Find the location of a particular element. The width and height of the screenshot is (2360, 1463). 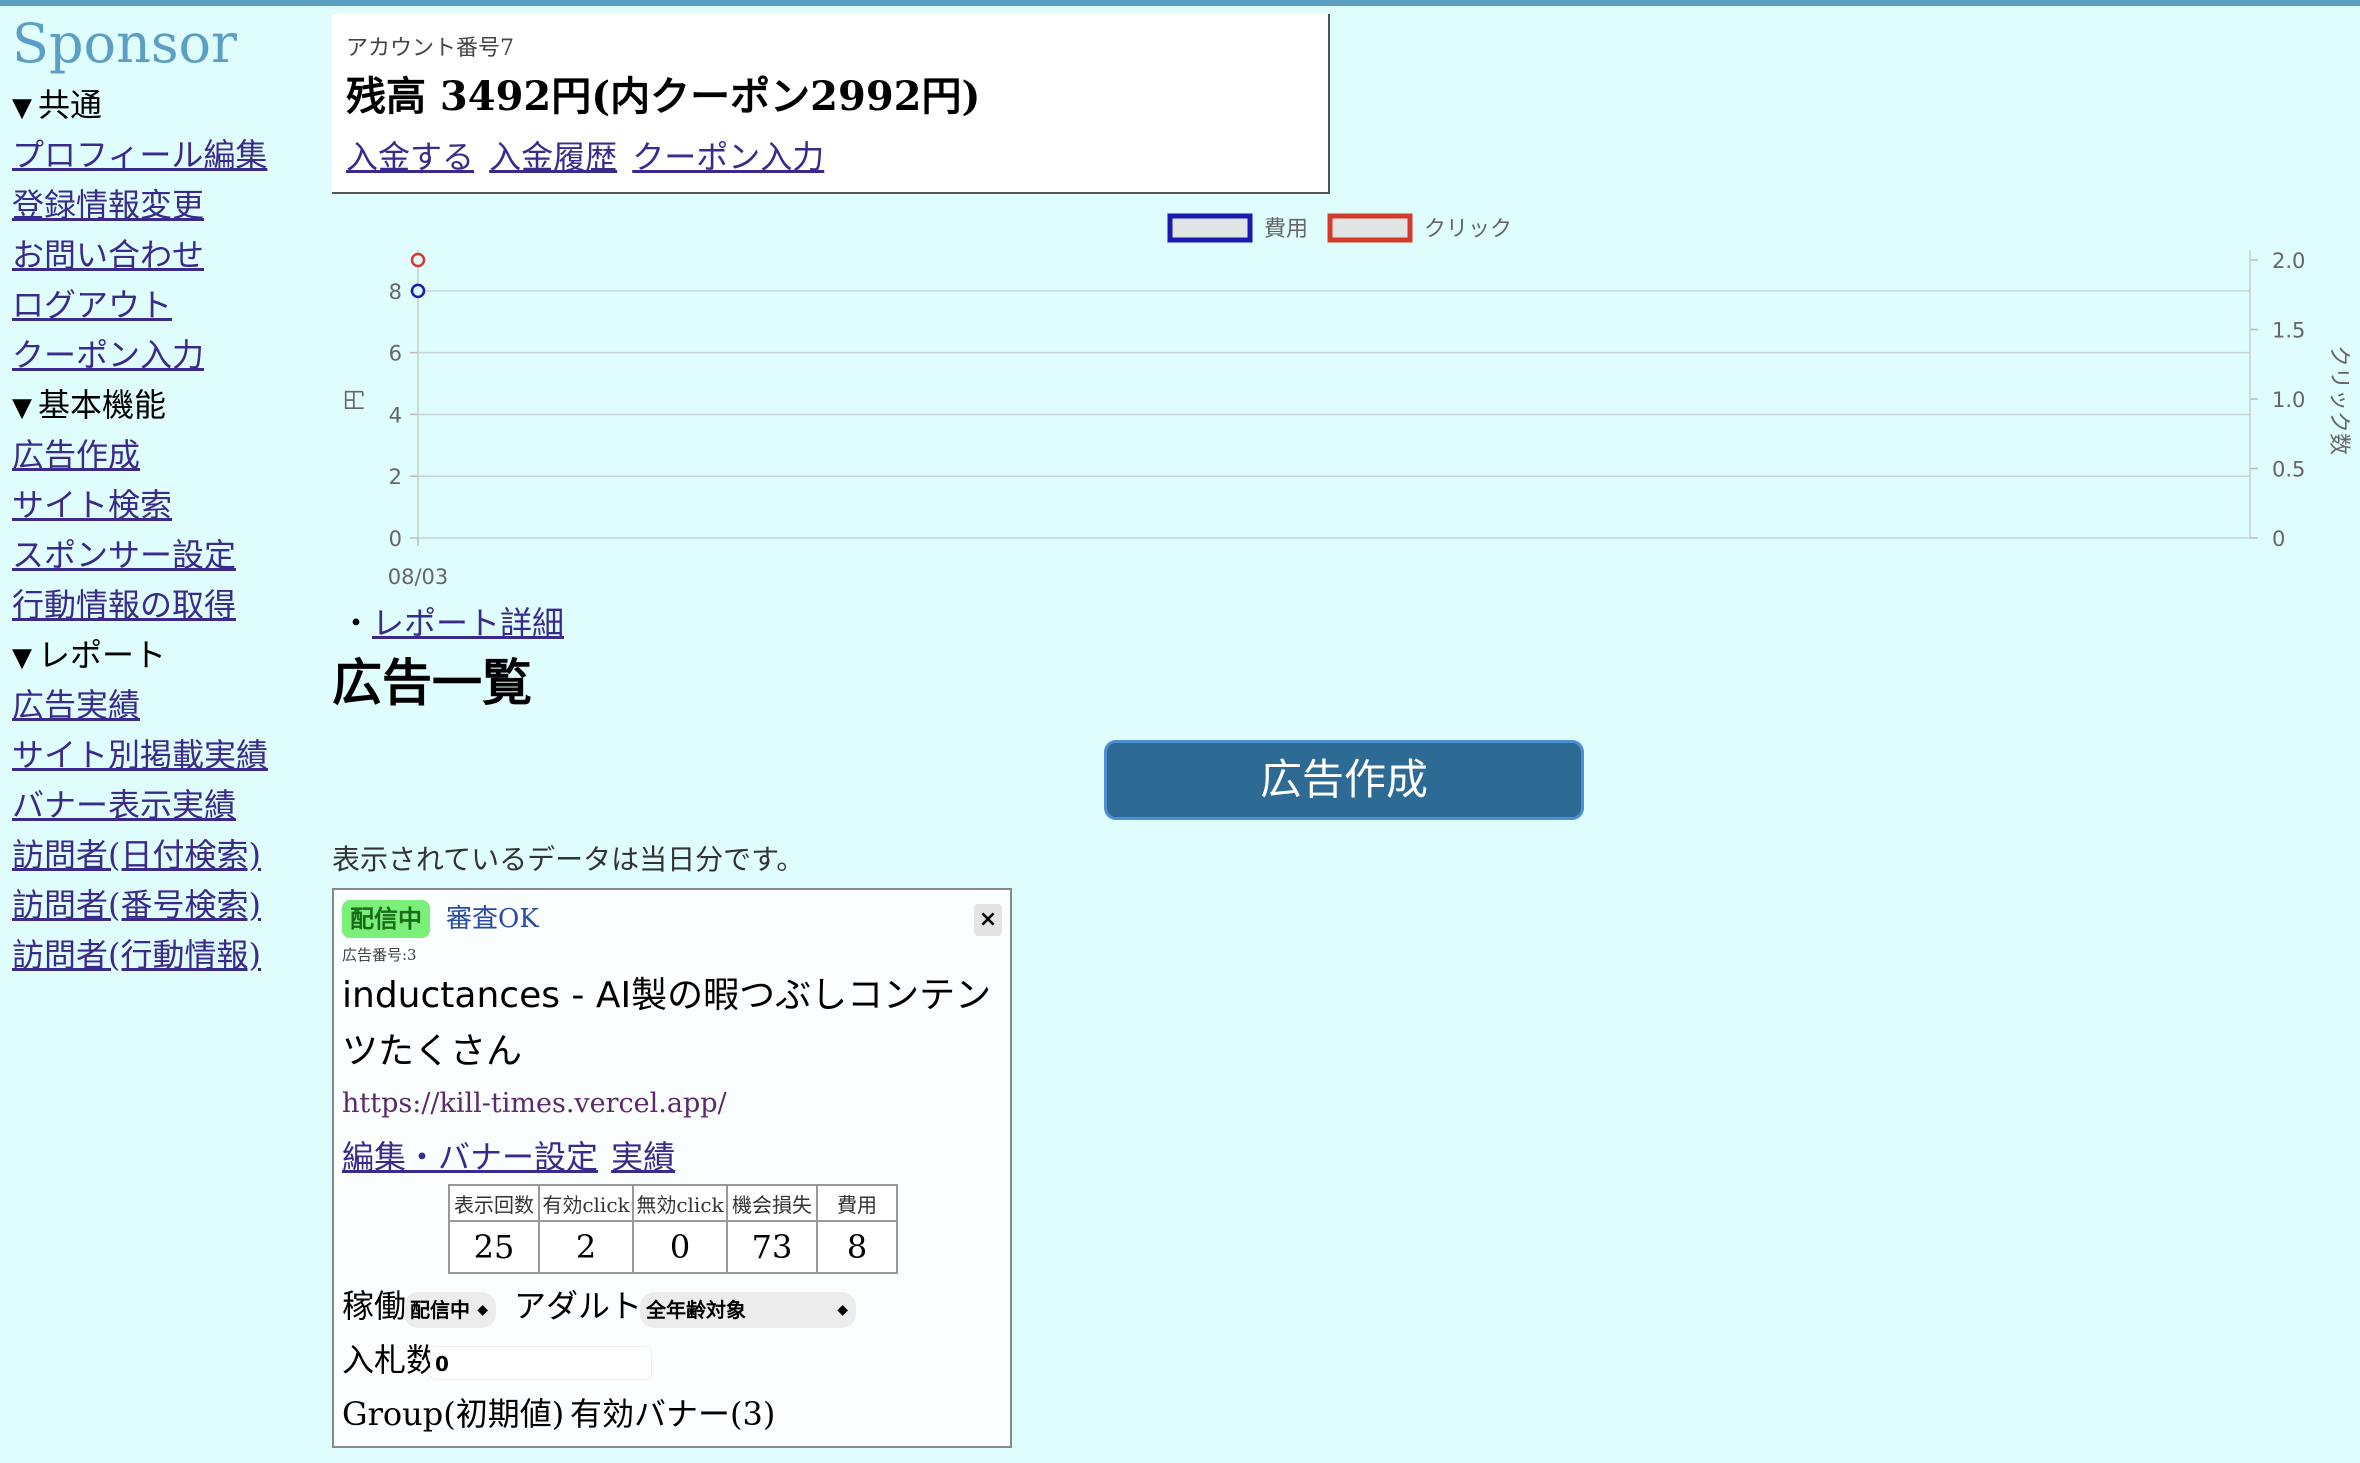

status-badge: 配信中 is located at coordinates (386, 919).